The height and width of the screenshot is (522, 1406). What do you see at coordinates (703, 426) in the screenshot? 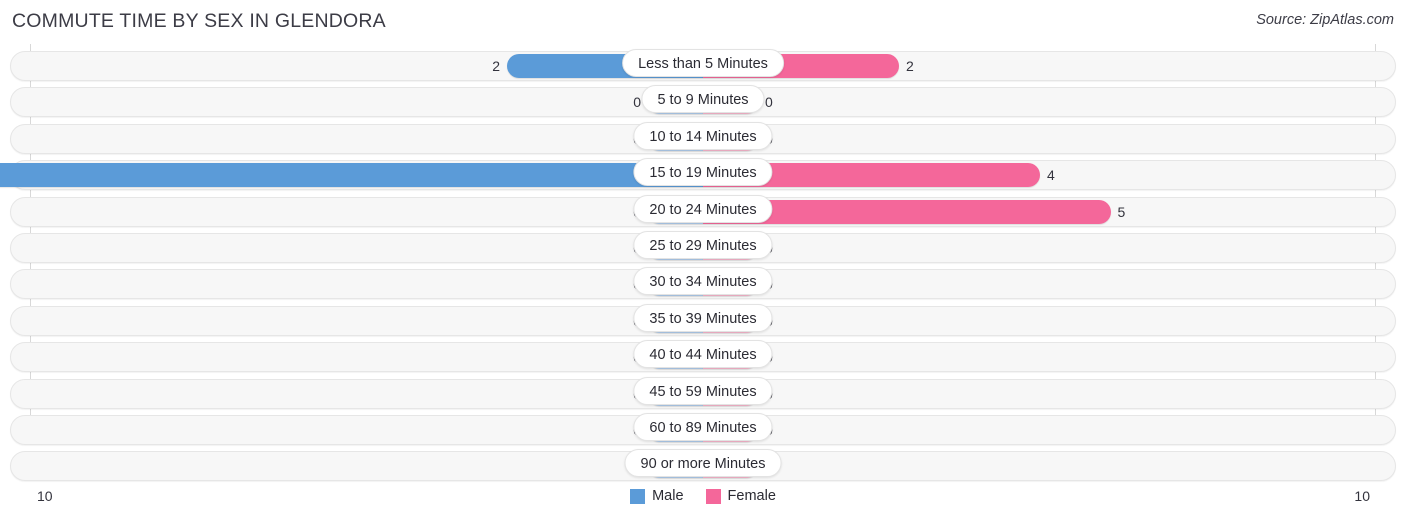
I see `category-label: 60 to 89 Minutes` at bounding box center [703, 426].